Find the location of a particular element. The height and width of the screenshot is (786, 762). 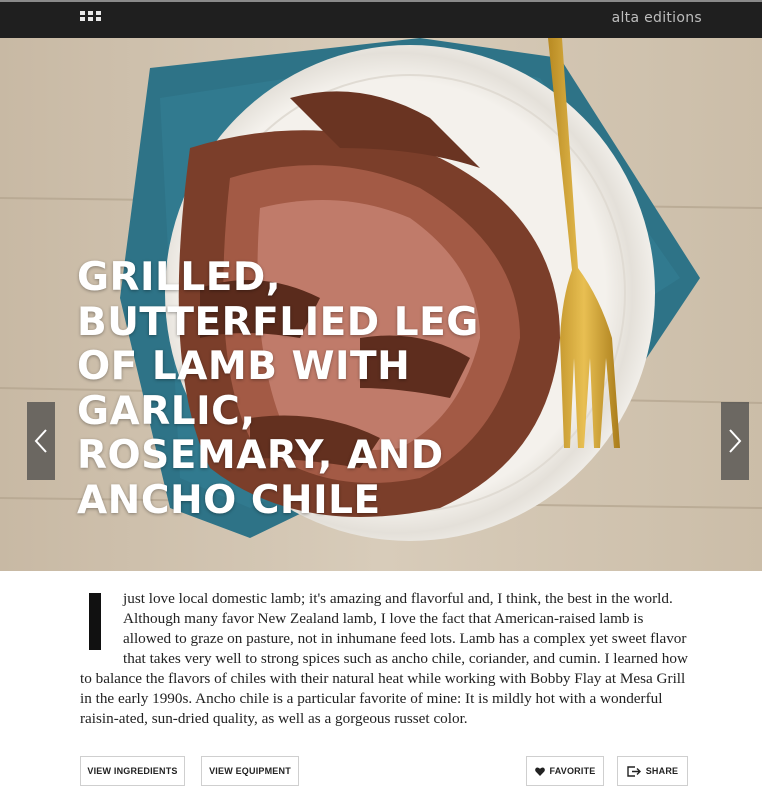

favorite-button: FAVORITE is located at coordinates (565, 771).